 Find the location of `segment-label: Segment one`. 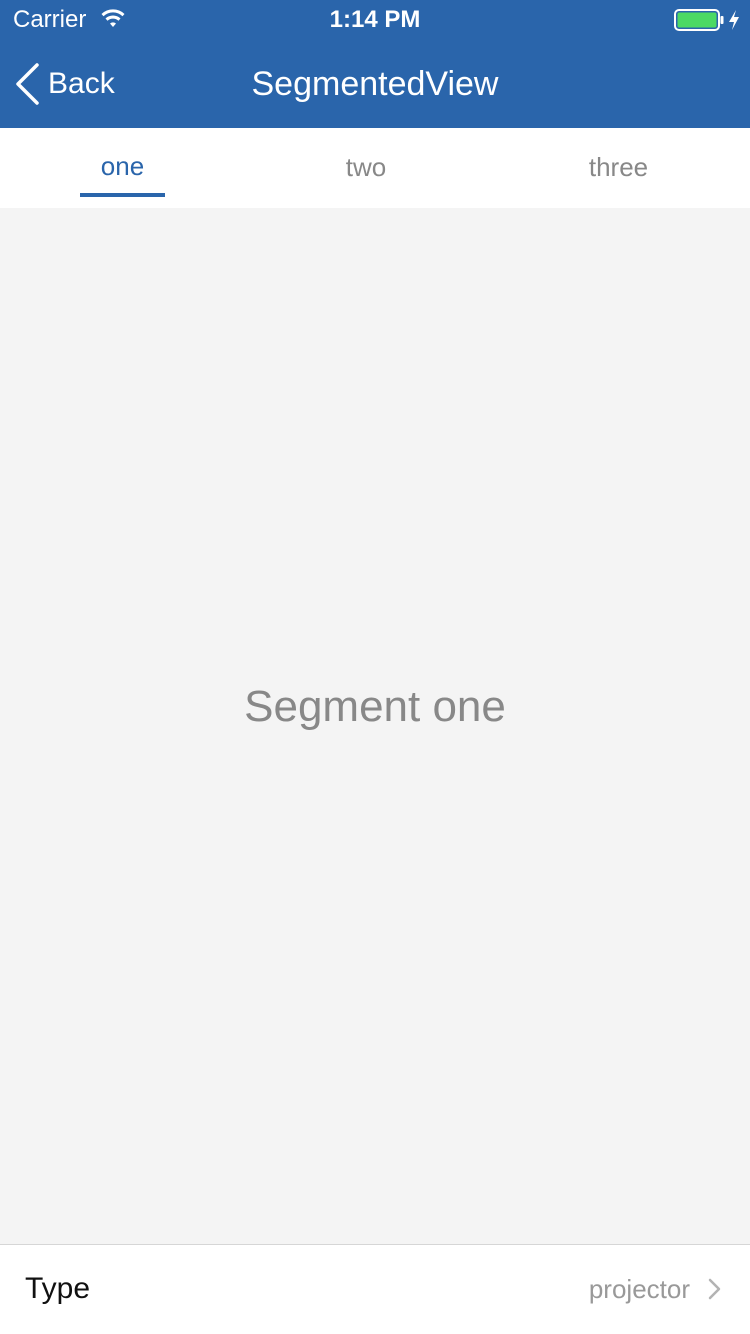

segment-label: Segment one is located at coordinates (375, 706).